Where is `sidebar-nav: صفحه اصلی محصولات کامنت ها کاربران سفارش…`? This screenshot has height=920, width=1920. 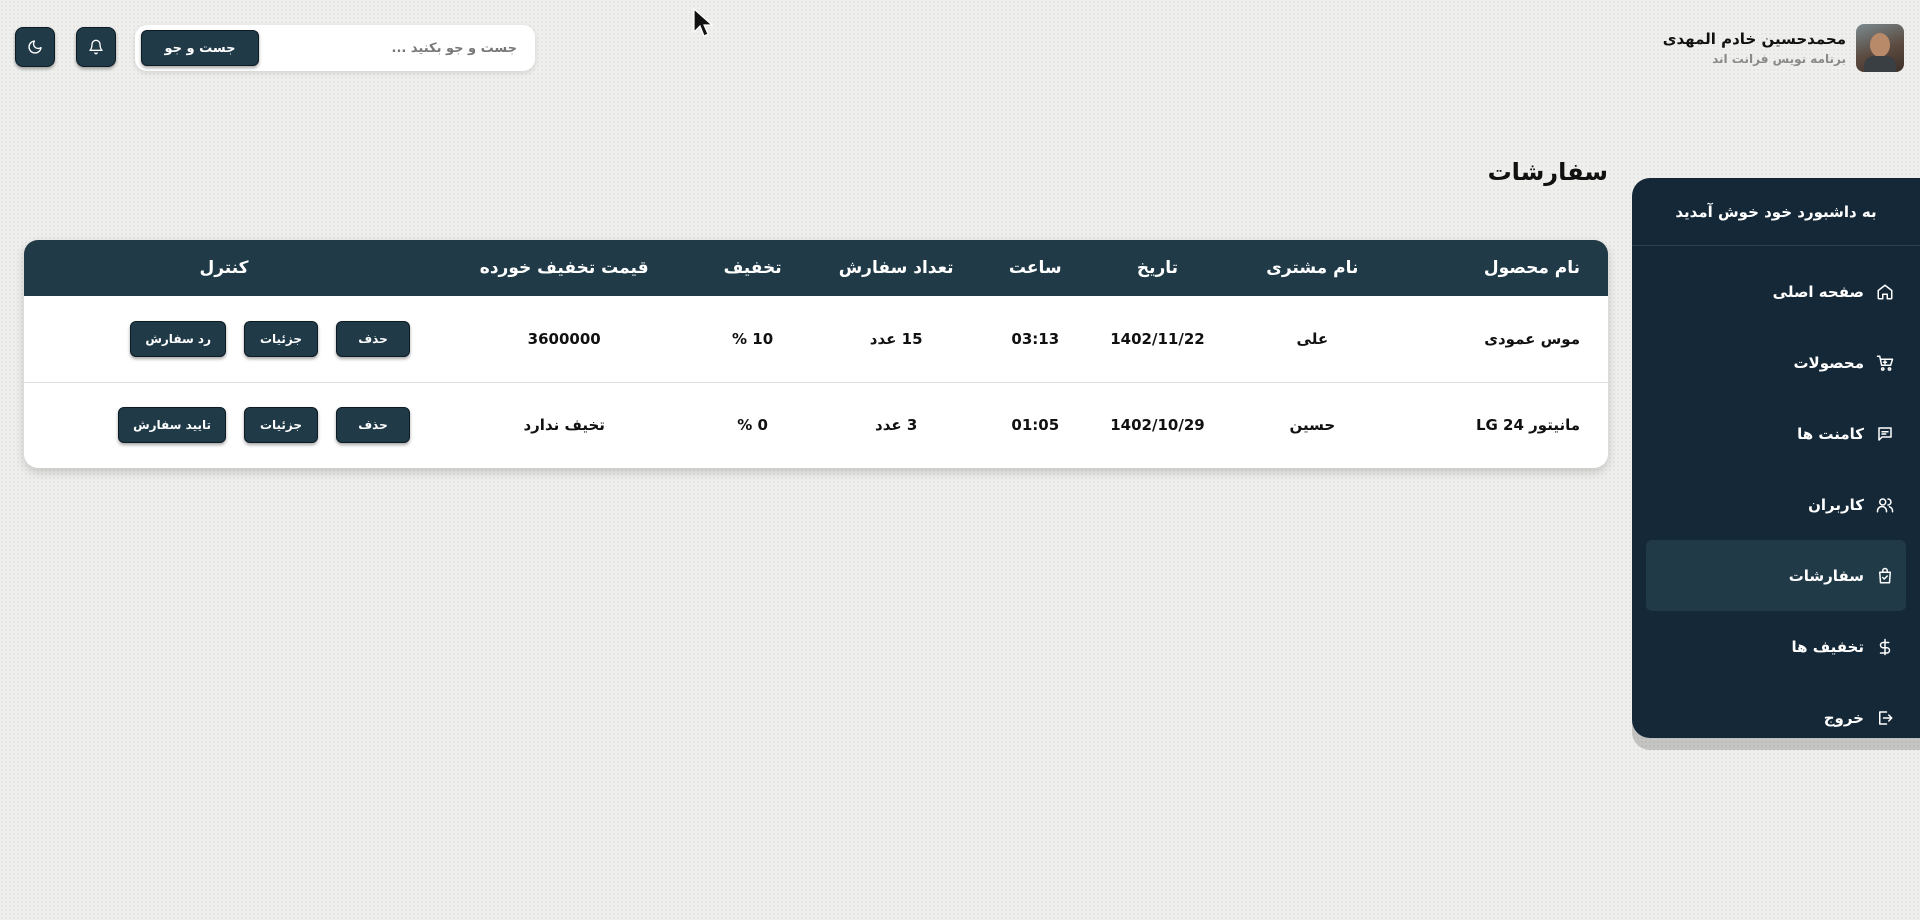 sidebar-nav: صفحه اصلی محصولات کامنت ها کاربران سفارش… is located at coordinates (1776, 504).